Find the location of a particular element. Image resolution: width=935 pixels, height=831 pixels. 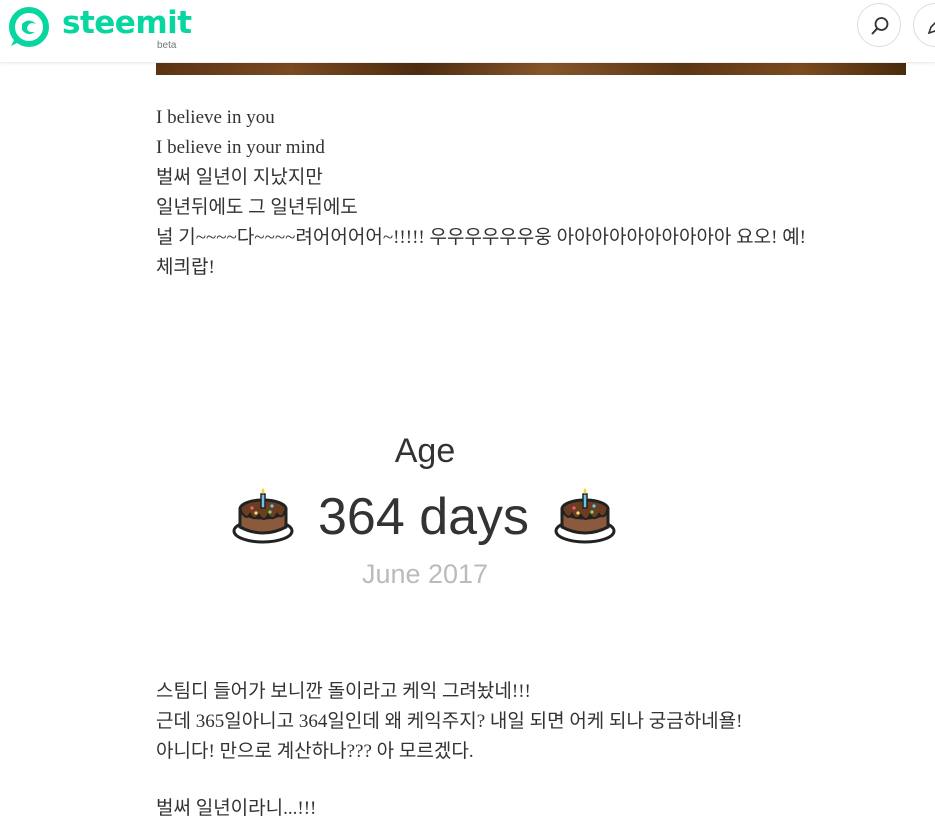

top-header: steemit beta is located at coordinates (467, 31).